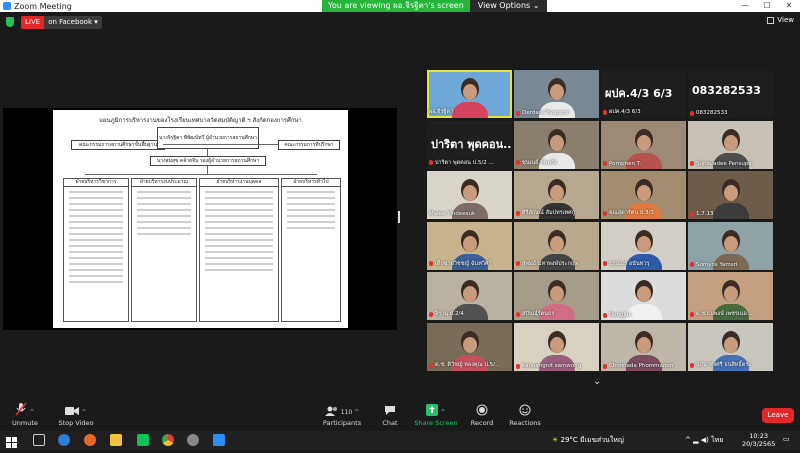  I want to click on participant-name-tag: สุพนธ์ มหาพงษ์ประกฤษ, so click(547, 264).